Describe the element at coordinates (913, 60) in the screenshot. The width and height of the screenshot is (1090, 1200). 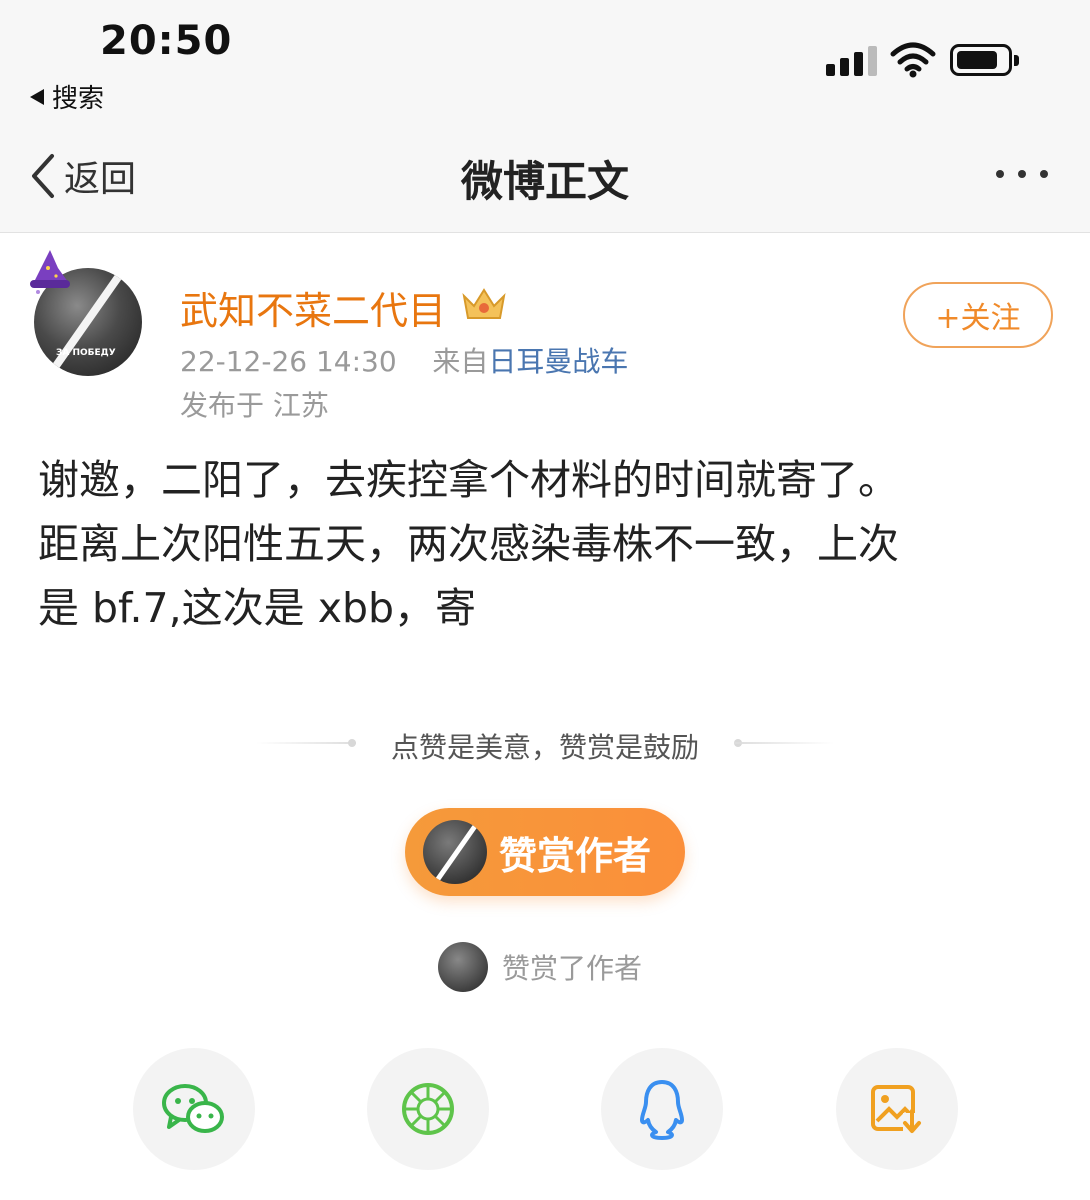
I see `wifi-icon` at that location.